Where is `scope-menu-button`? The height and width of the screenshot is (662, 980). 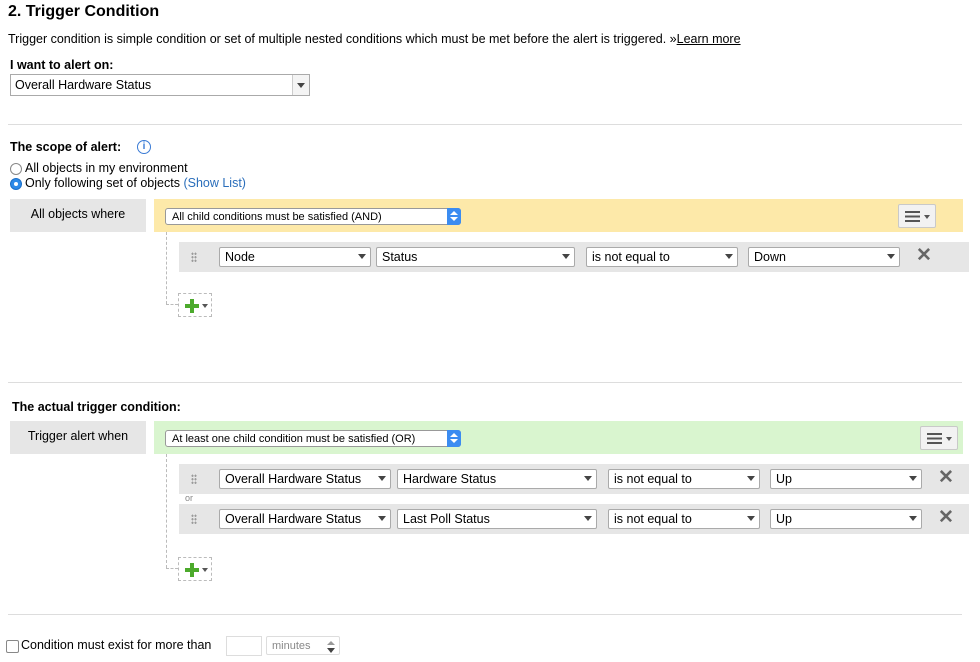
scope-menu-button is located at coordinates (917, 216).